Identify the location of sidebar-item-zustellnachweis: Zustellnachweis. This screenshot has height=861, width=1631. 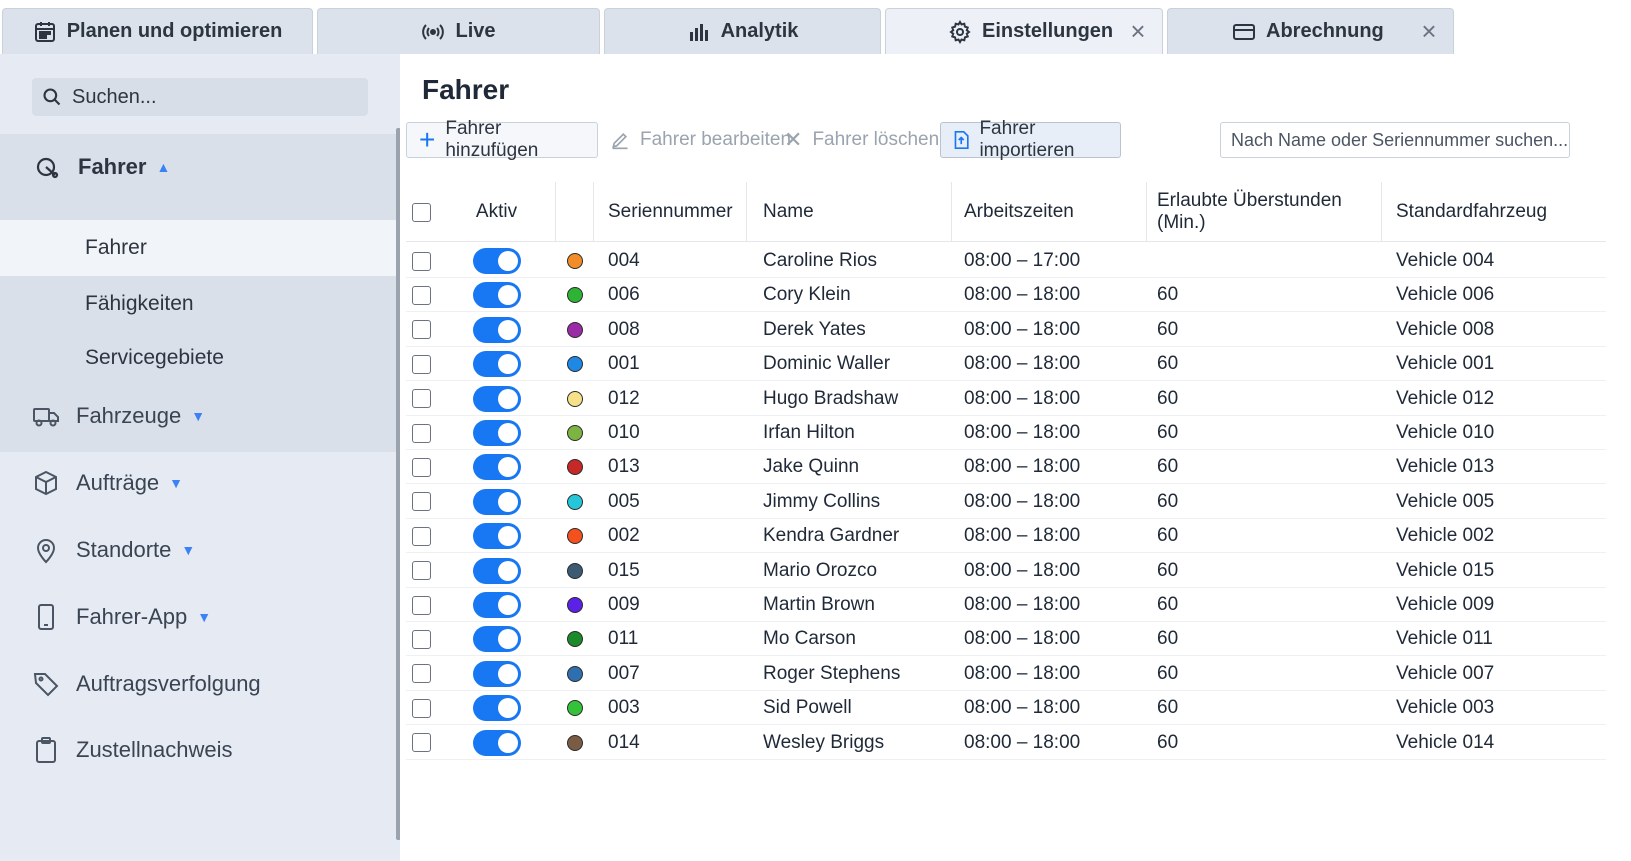
(200, 750).